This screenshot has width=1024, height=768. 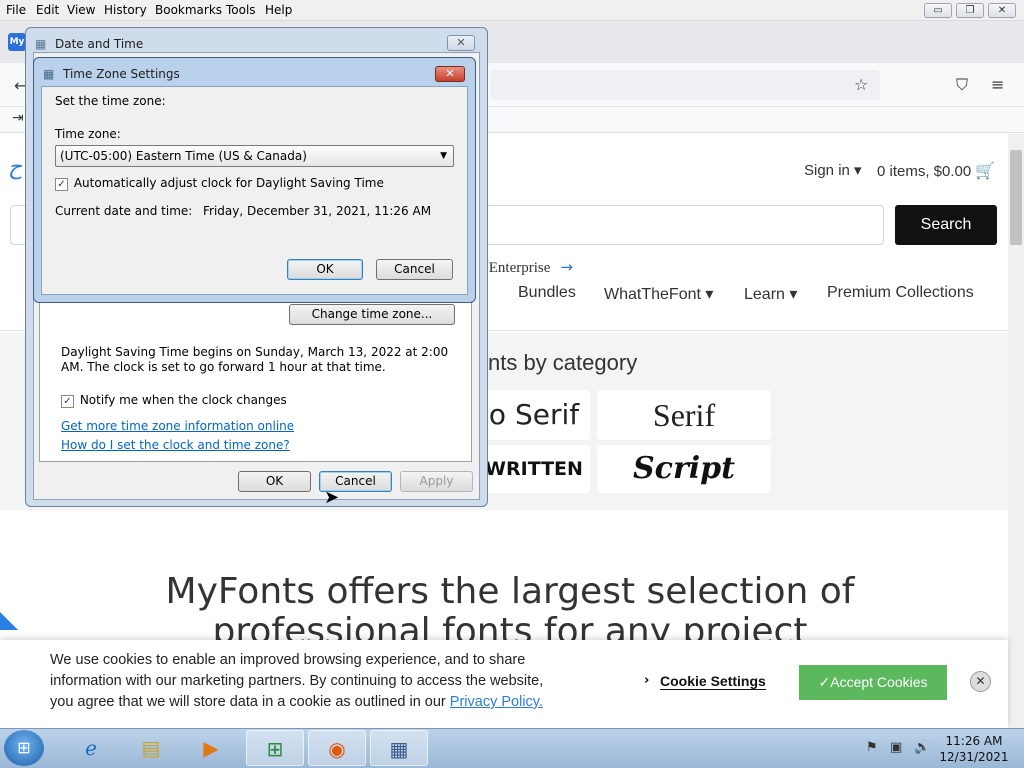 What do you see at coordinates (241, 10) in the screenshot?
I see `menu-tools: Tools` at bounding box center [241, 10].